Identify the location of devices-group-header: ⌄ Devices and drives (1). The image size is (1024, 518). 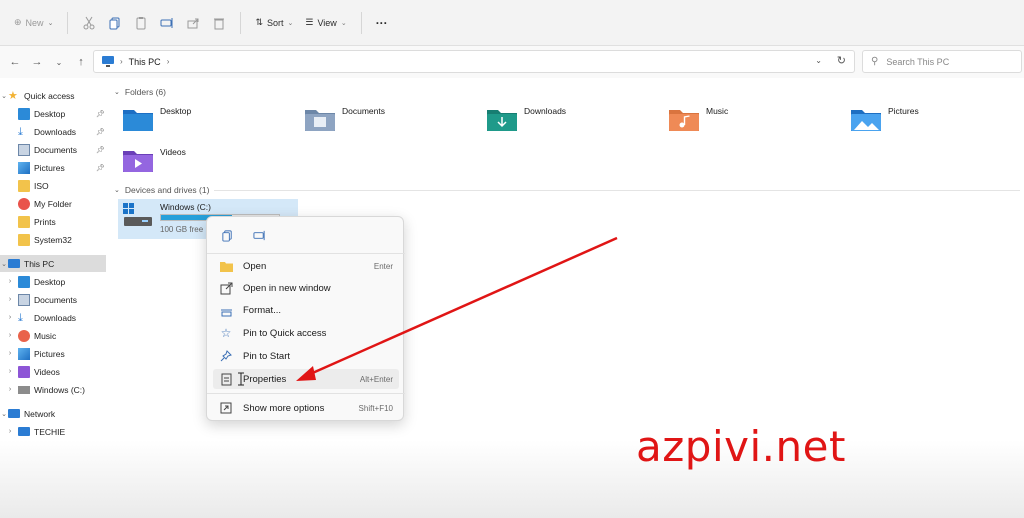
(161, 190).